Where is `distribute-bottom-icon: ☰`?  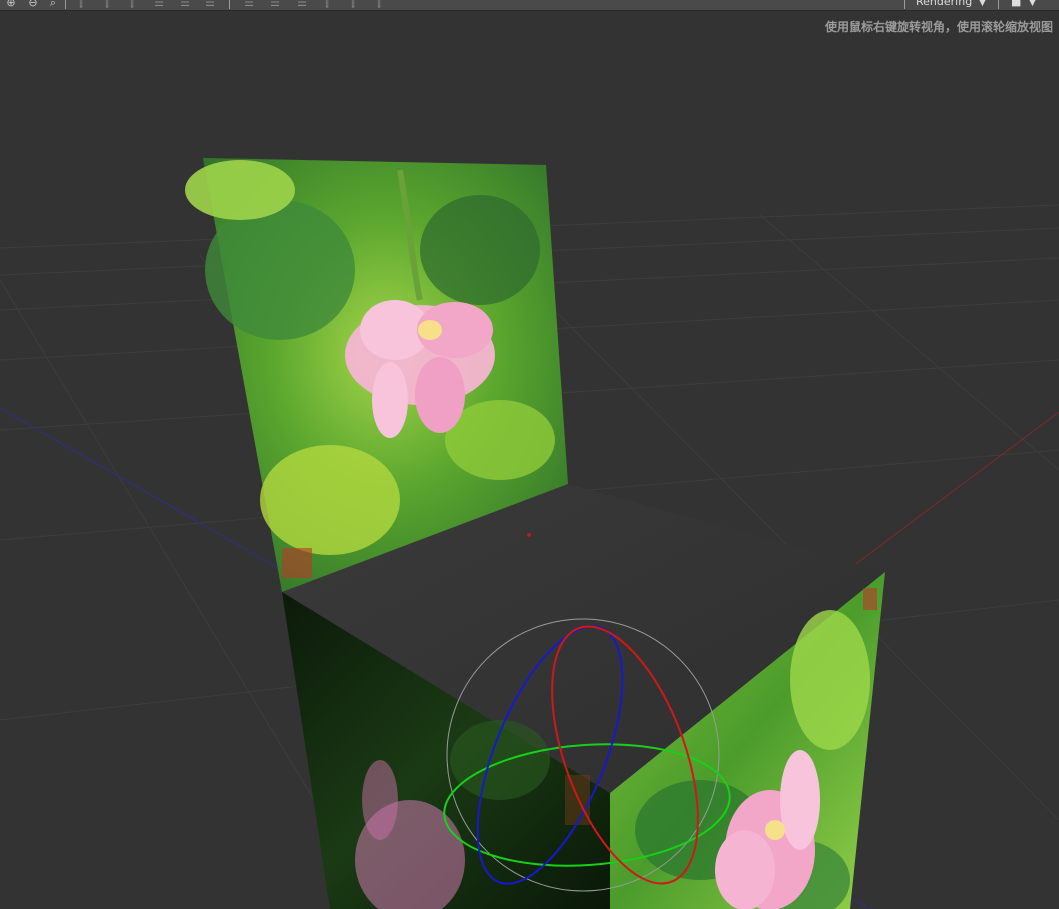
distribute-bottom-icon: ☰ is located at coordinates (302, 5).